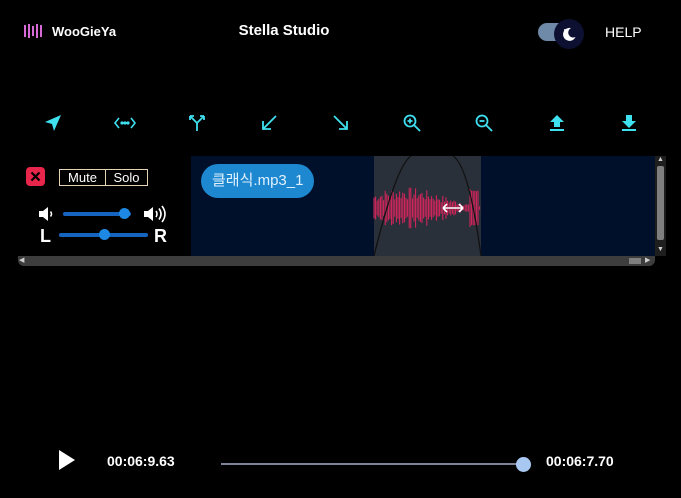 The width and height of the screenshot is (681, 498). What do you see at coordinates (623, 32) in the screenshot?
I see `help-link: HELP` at bounding box center [623, 32].